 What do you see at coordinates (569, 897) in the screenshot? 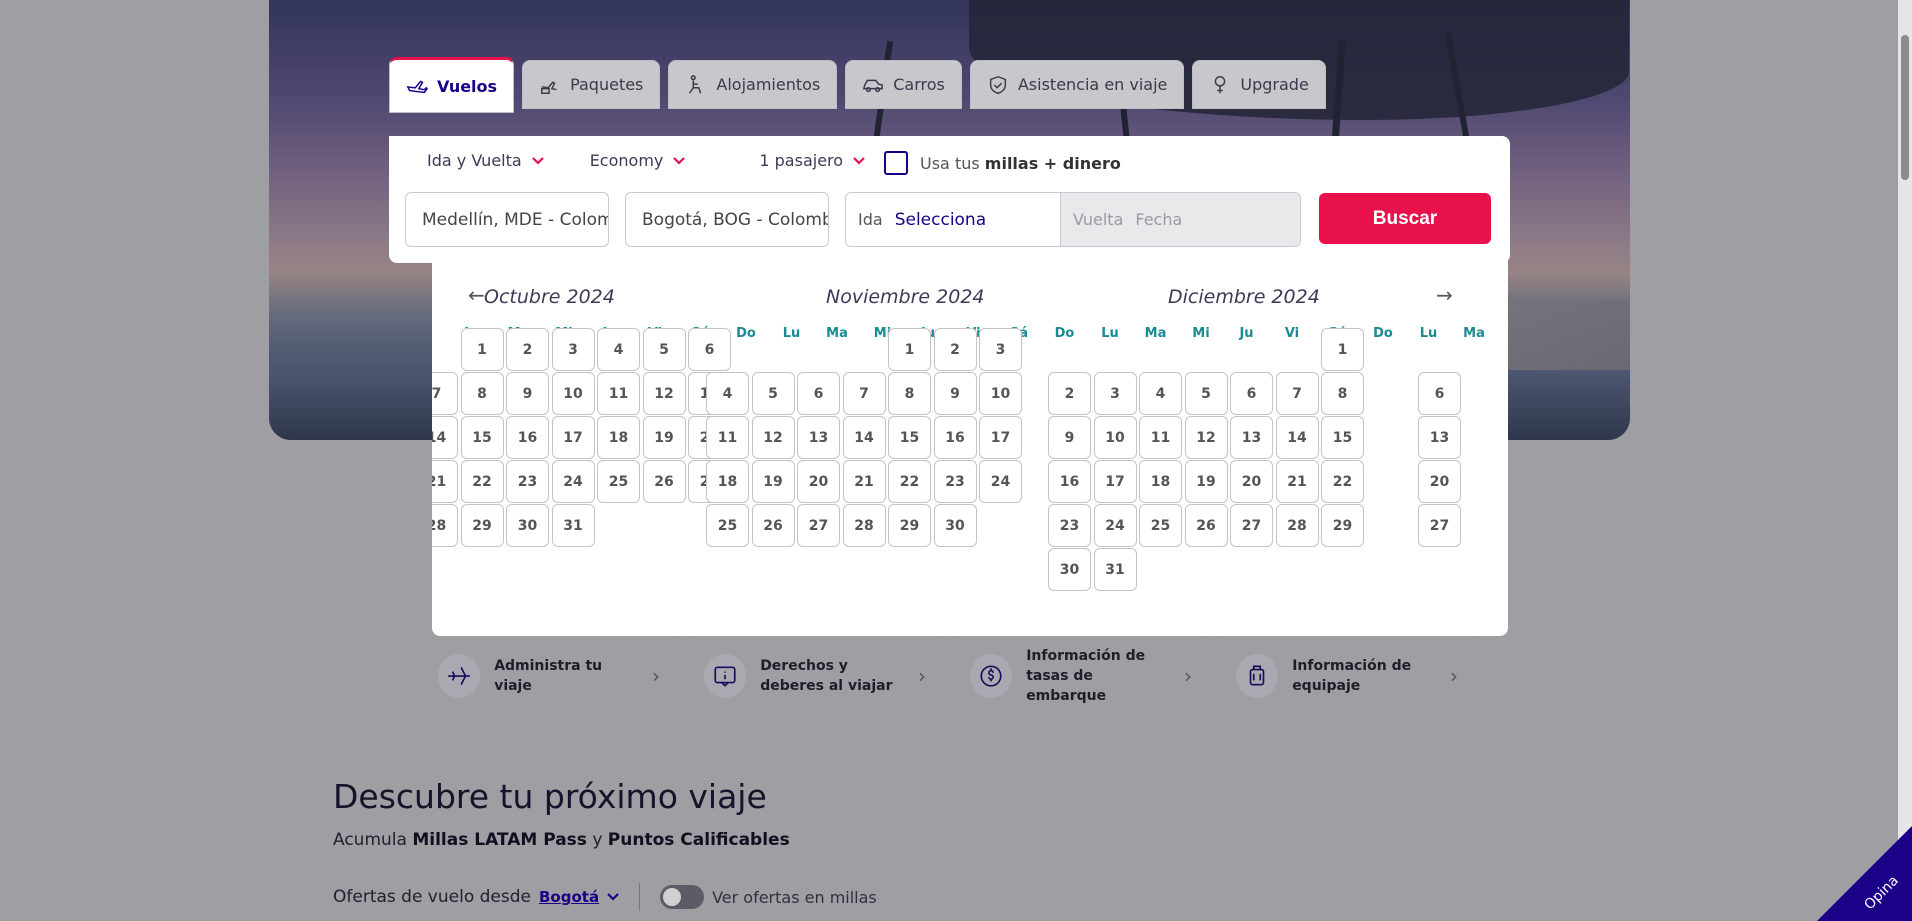
I see `offers-city-select: Bogotá` at bounding box center [569, 897].